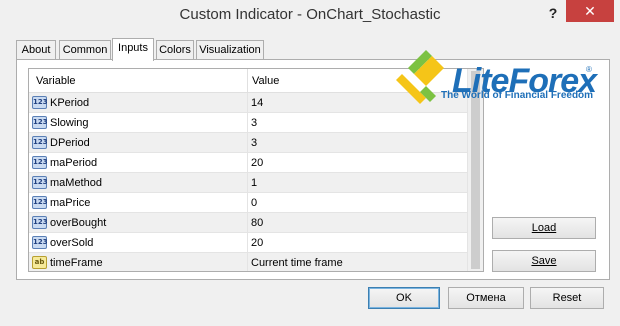 The image size is (620, 326). I want to click on variable-name: maMethod, so click(76, 183).